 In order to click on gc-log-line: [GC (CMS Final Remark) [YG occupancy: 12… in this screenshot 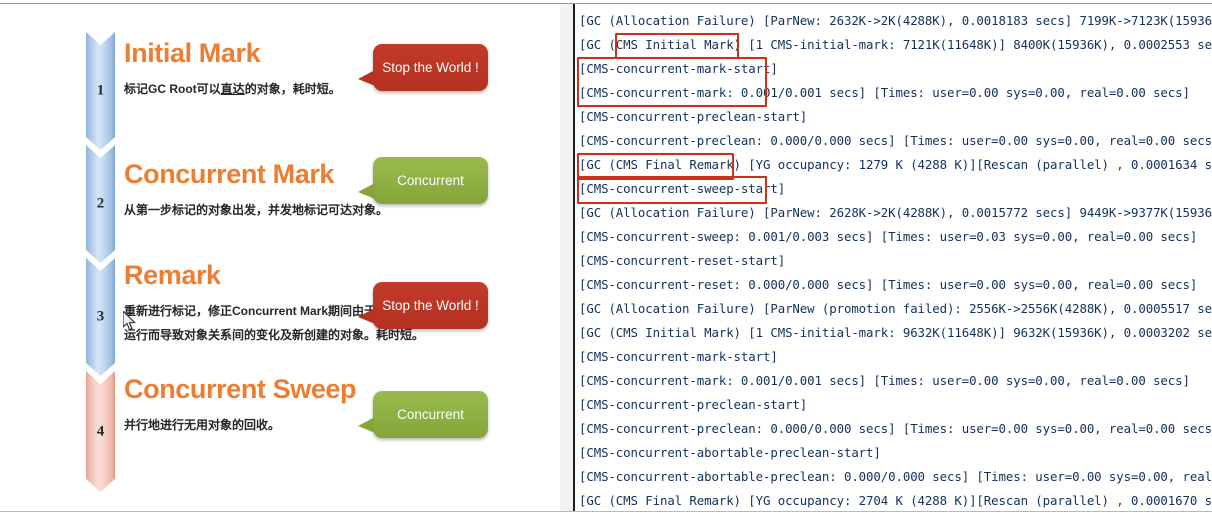, I will do `click(895, 164)`.